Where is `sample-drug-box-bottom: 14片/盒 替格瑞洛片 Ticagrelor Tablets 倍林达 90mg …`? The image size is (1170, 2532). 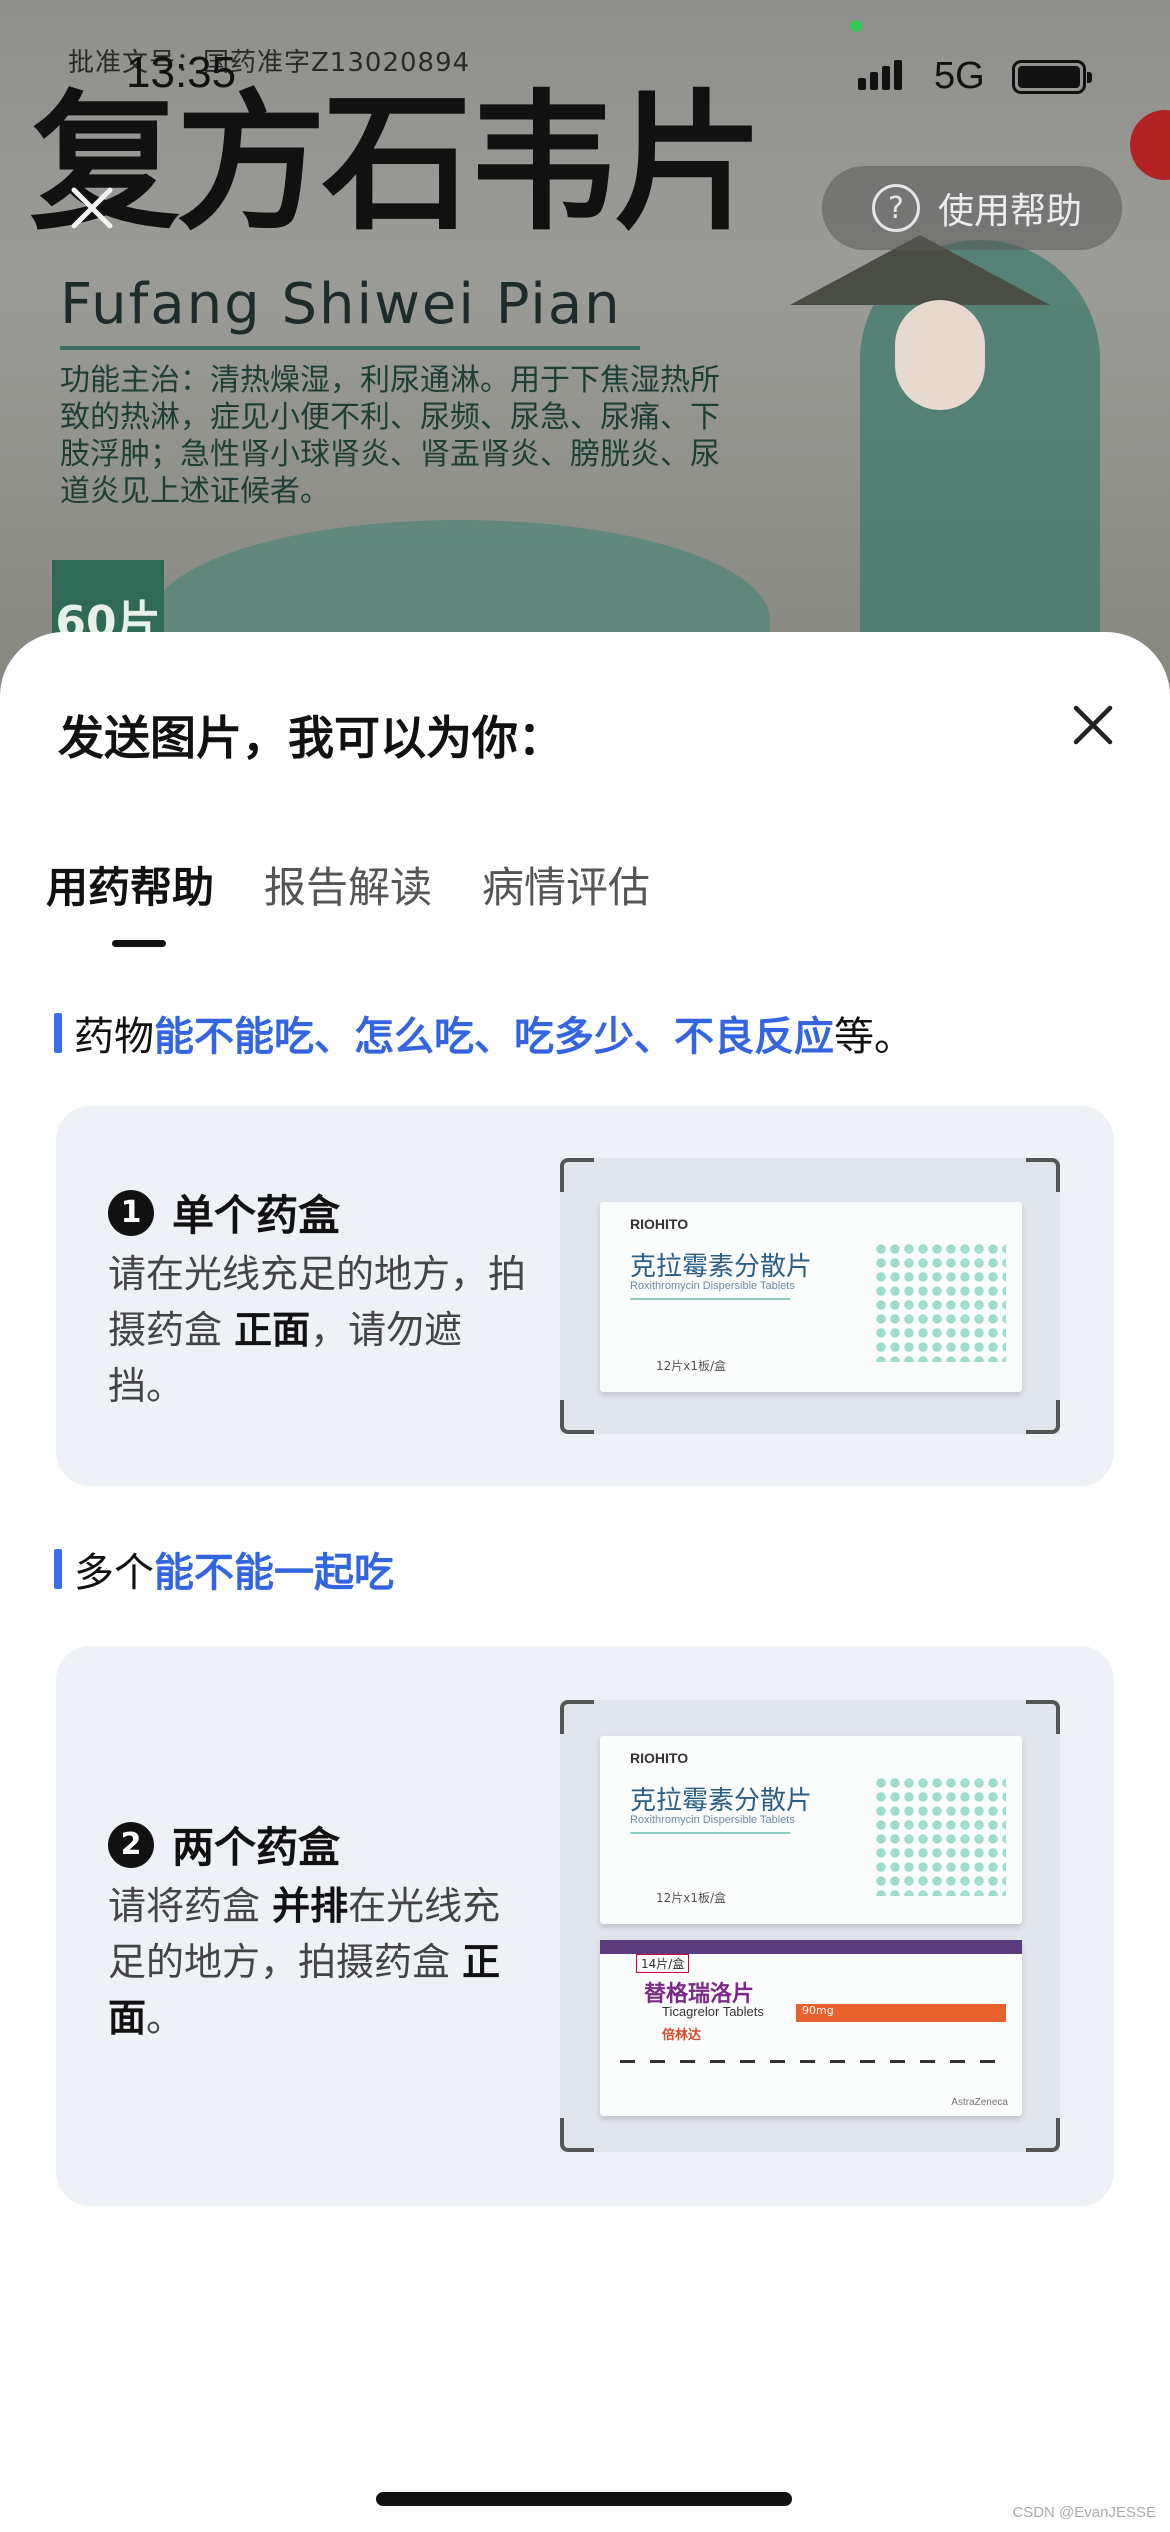 sample-drug-box-bottom: 14片/盒 替格瑞洛片 Ticagrelor Tablets 倍林达 90mg … is located at coordinates (811, 2028).